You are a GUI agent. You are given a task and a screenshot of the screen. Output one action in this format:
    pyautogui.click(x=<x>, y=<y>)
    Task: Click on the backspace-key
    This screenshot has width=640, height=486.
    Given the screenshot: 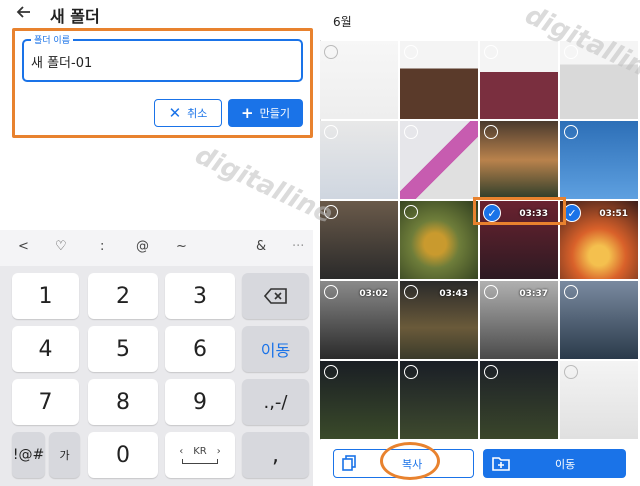 What is the action you would take?
    pyautogui.click(x=275, y=296)
    